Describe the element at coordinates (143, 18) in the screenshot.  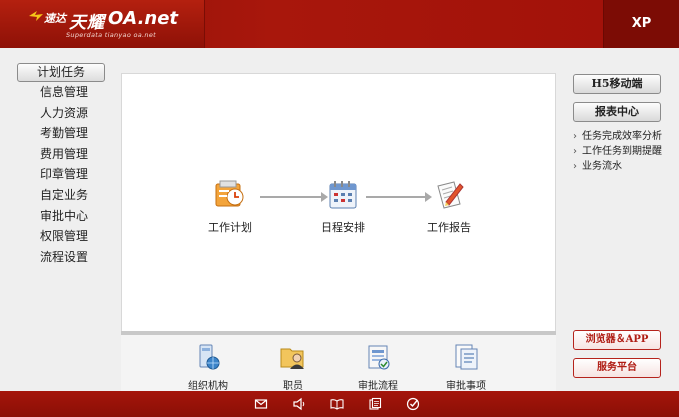
I see `logo-product: OA.net` at that location.